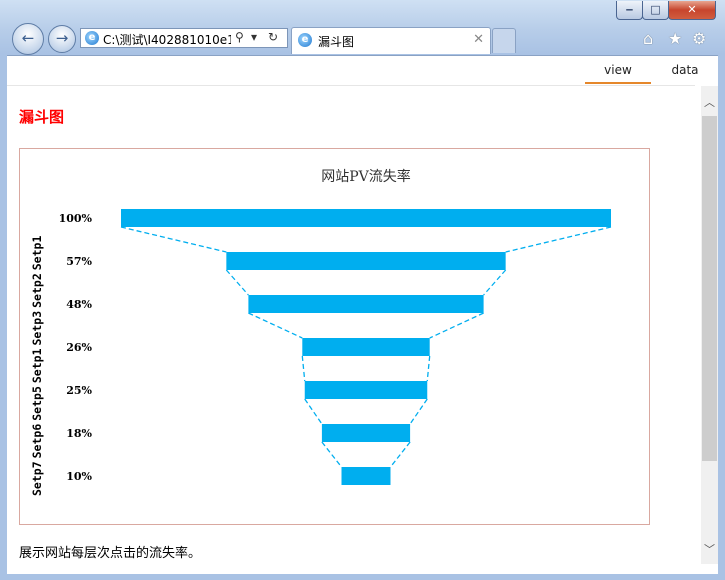 The width and height of the screenshot is (725, 580). What do you see at coordinates (351, 85) in the screenshot?
I see `tab-divider` at bounding box center [351, 85].